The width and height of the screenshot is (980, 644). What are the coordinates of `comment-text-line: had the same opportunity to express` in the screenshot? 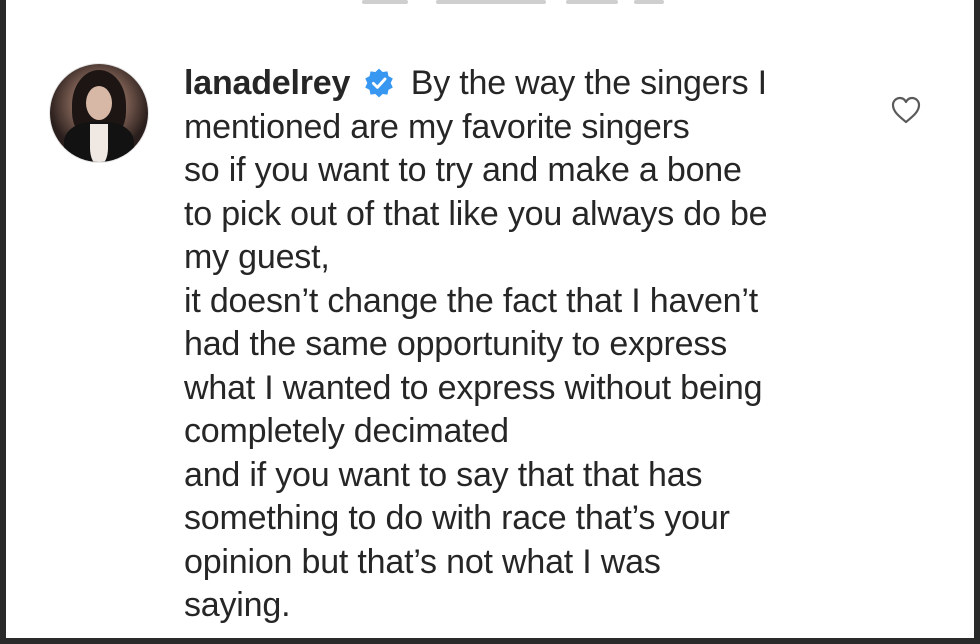 It's located at (455, 344).